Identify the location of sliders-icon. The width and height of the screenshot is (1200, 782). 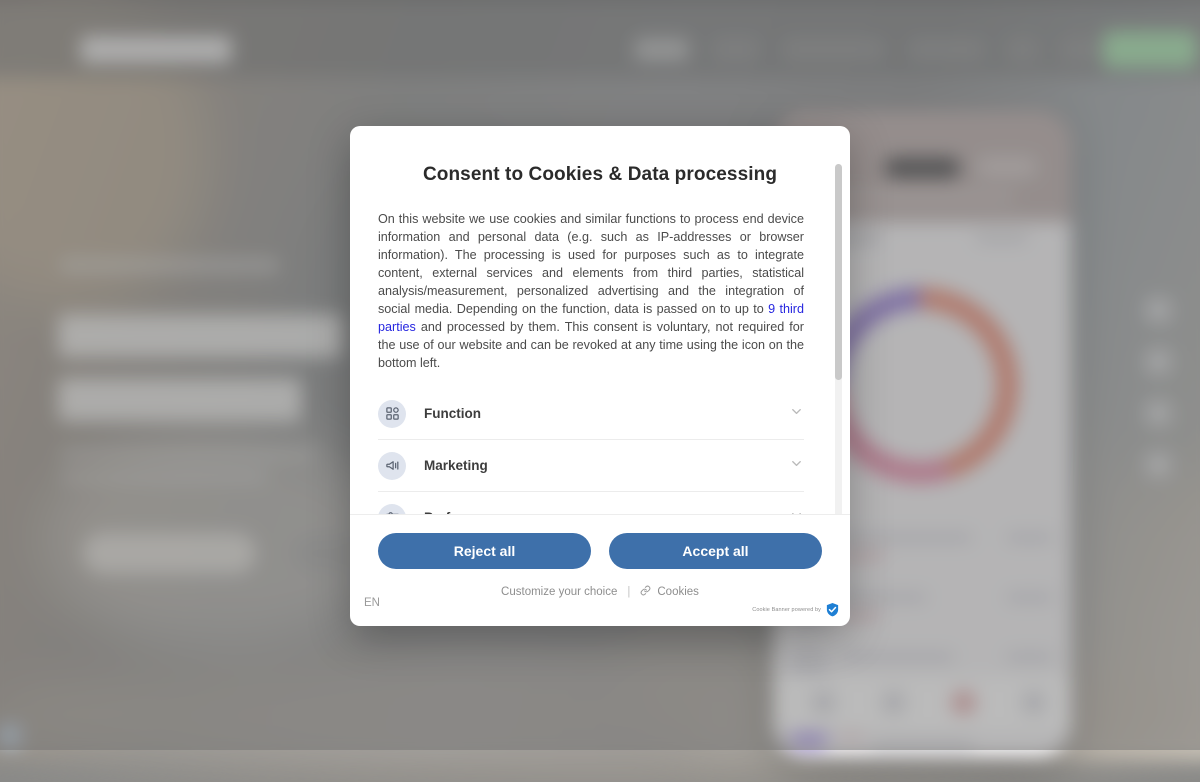
(392, 509).